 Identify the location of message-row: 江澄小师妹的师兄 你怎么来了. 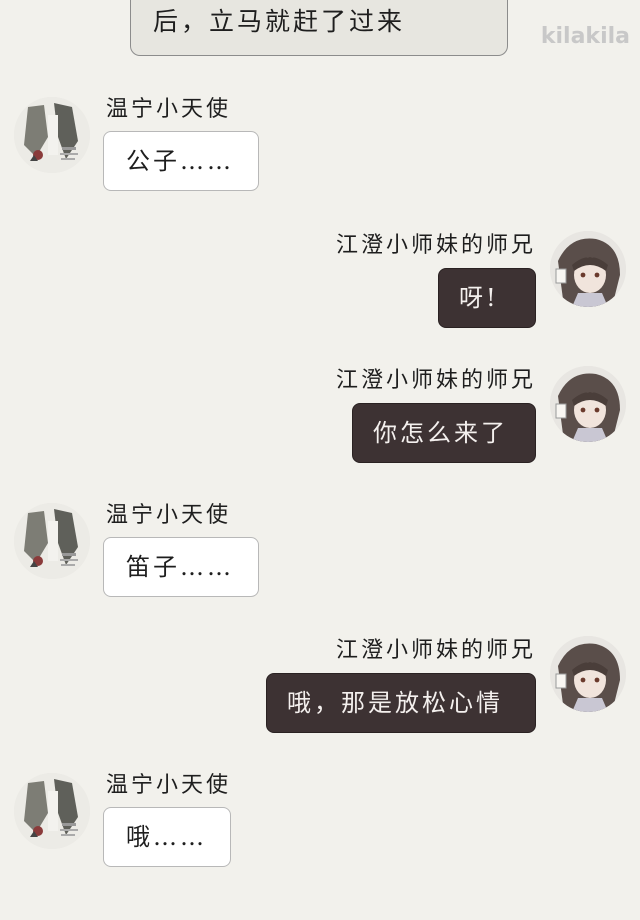
(320, 426).